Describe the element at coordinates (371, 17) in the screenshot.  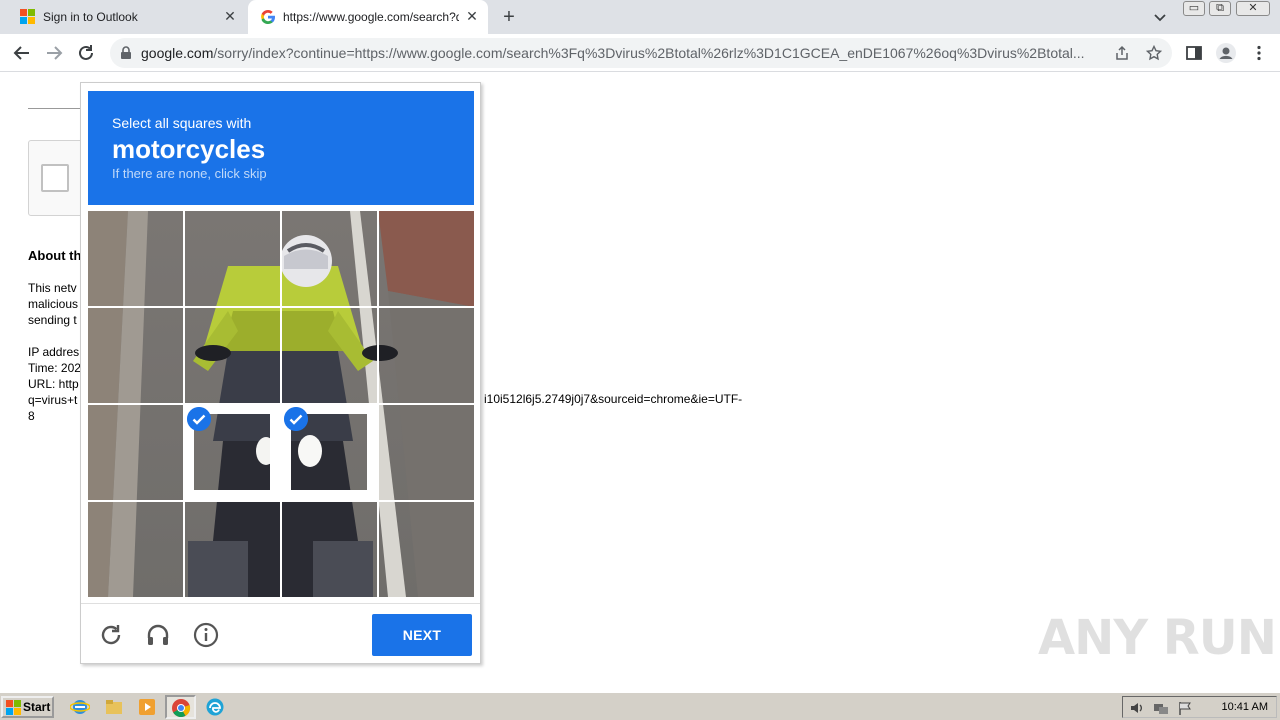
I see `tab-title: https://www.google.com/search?q=` at that location.